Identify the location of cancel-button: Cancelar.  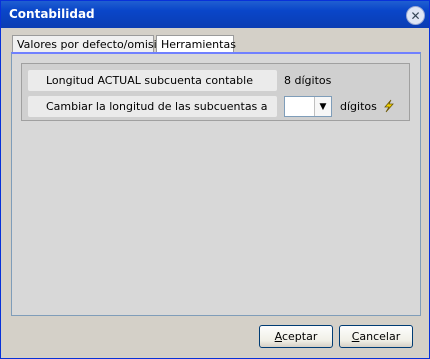
(376, 336).